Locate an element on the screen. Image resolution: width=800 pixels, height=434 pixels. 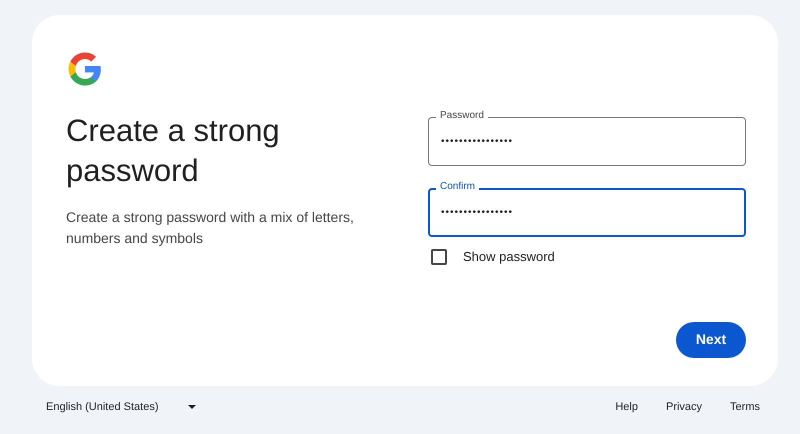
language-selector: English (United States) is located at coordinates (121, 407).